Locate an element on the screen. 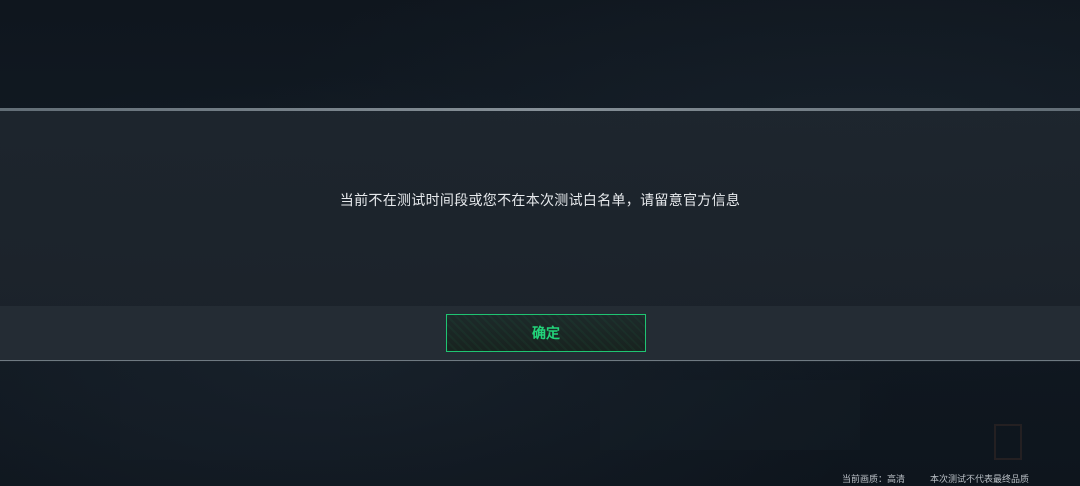  dialog-footer: 确定 is located at coordinates (540, 333).